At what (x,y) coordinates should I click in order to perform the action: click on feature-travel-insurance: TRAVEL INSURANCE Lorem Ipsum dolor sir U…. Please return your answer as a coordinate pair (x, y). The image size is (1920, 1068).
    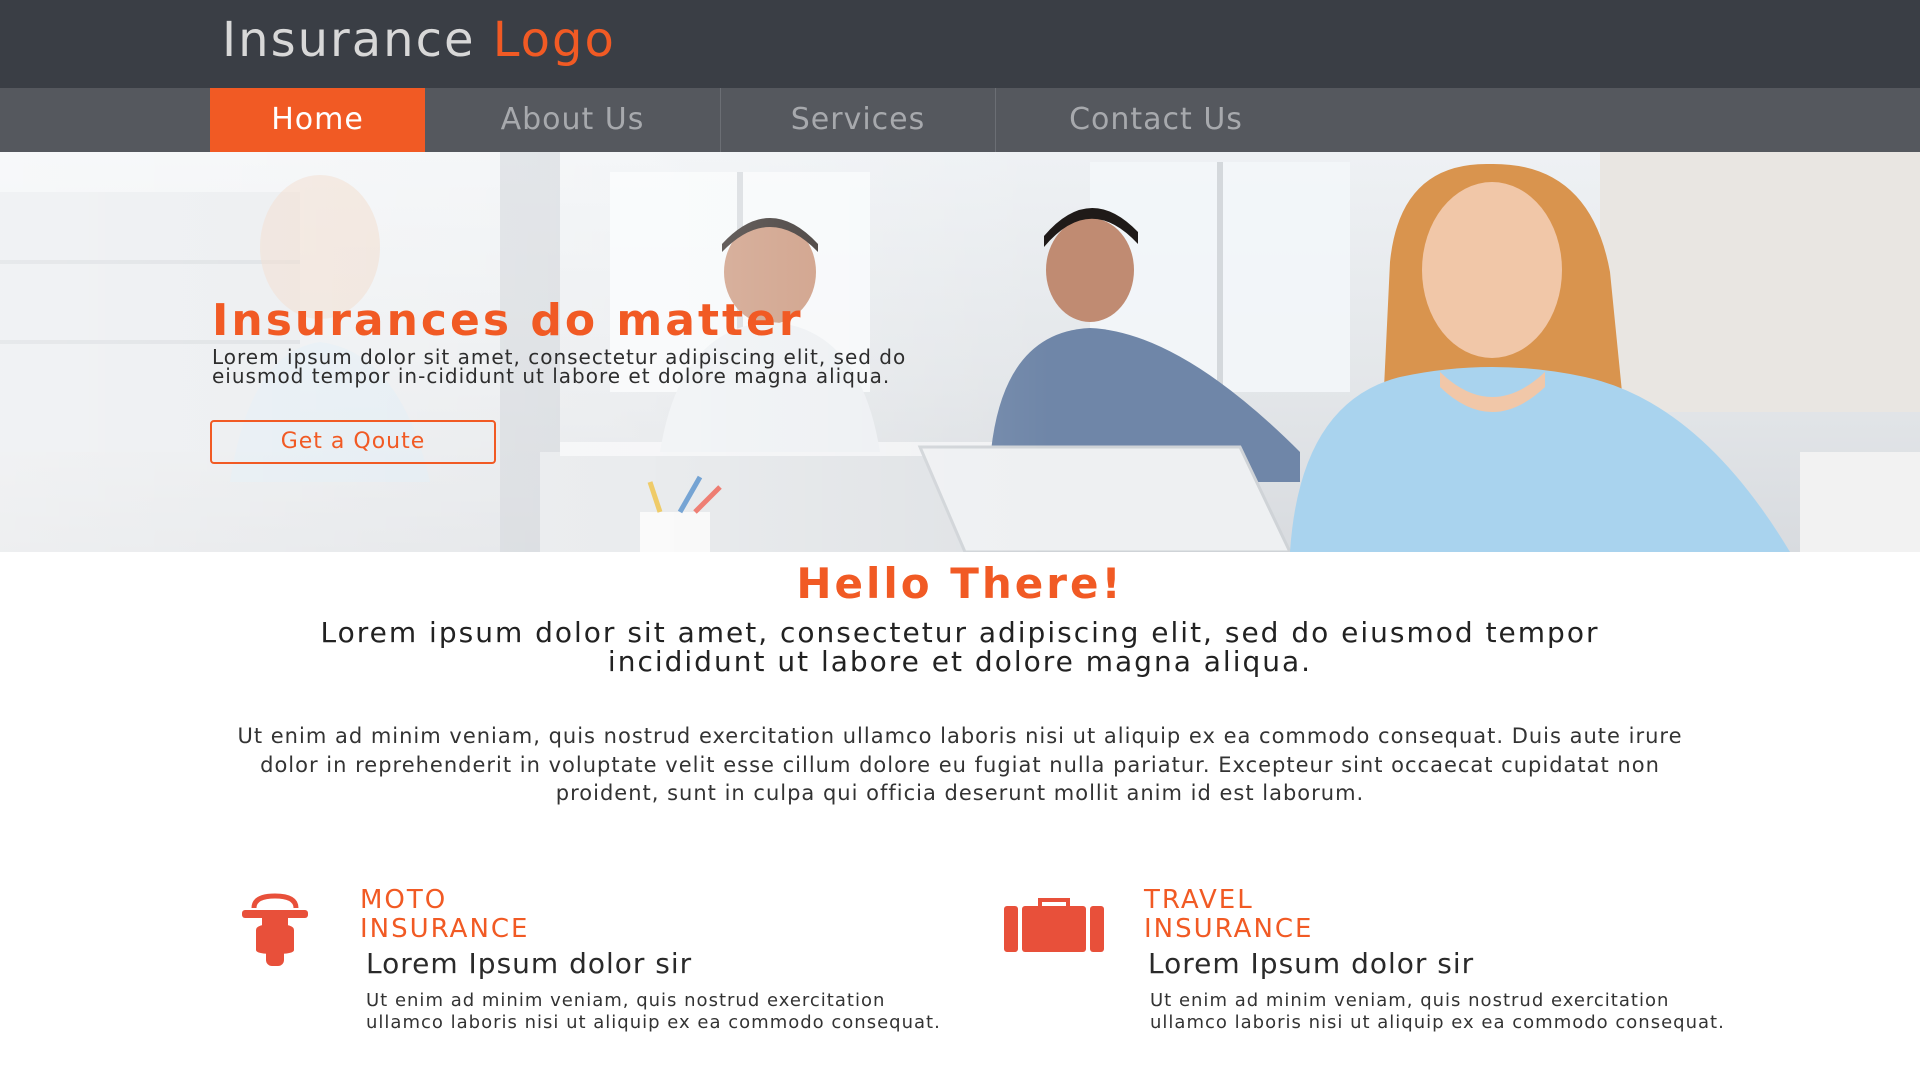
    Looking at the image, I should click on (1364, 972).